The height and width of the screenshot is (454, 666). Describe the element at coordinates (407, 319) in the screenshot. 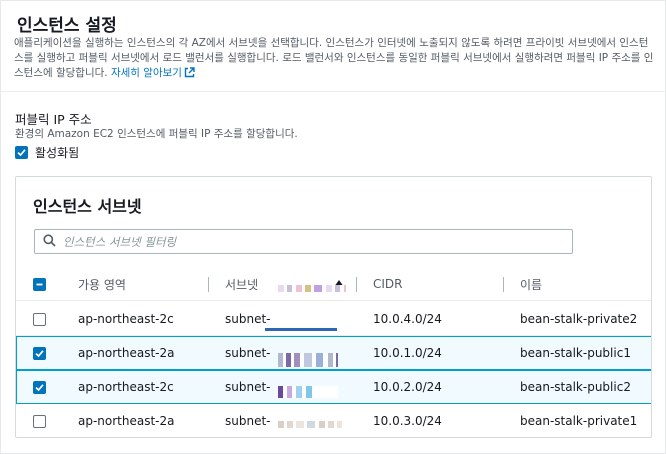

I see `cell-cidr: 10.0.4.0/24` at that location.